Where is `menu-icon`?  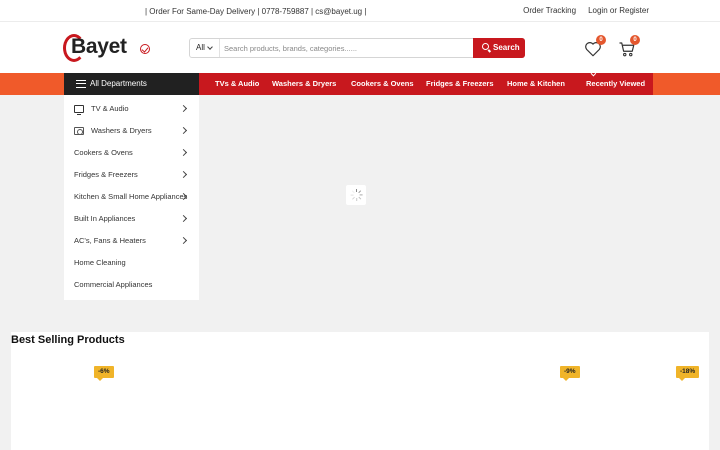
menu-icon is located at coordinates (81, 84).